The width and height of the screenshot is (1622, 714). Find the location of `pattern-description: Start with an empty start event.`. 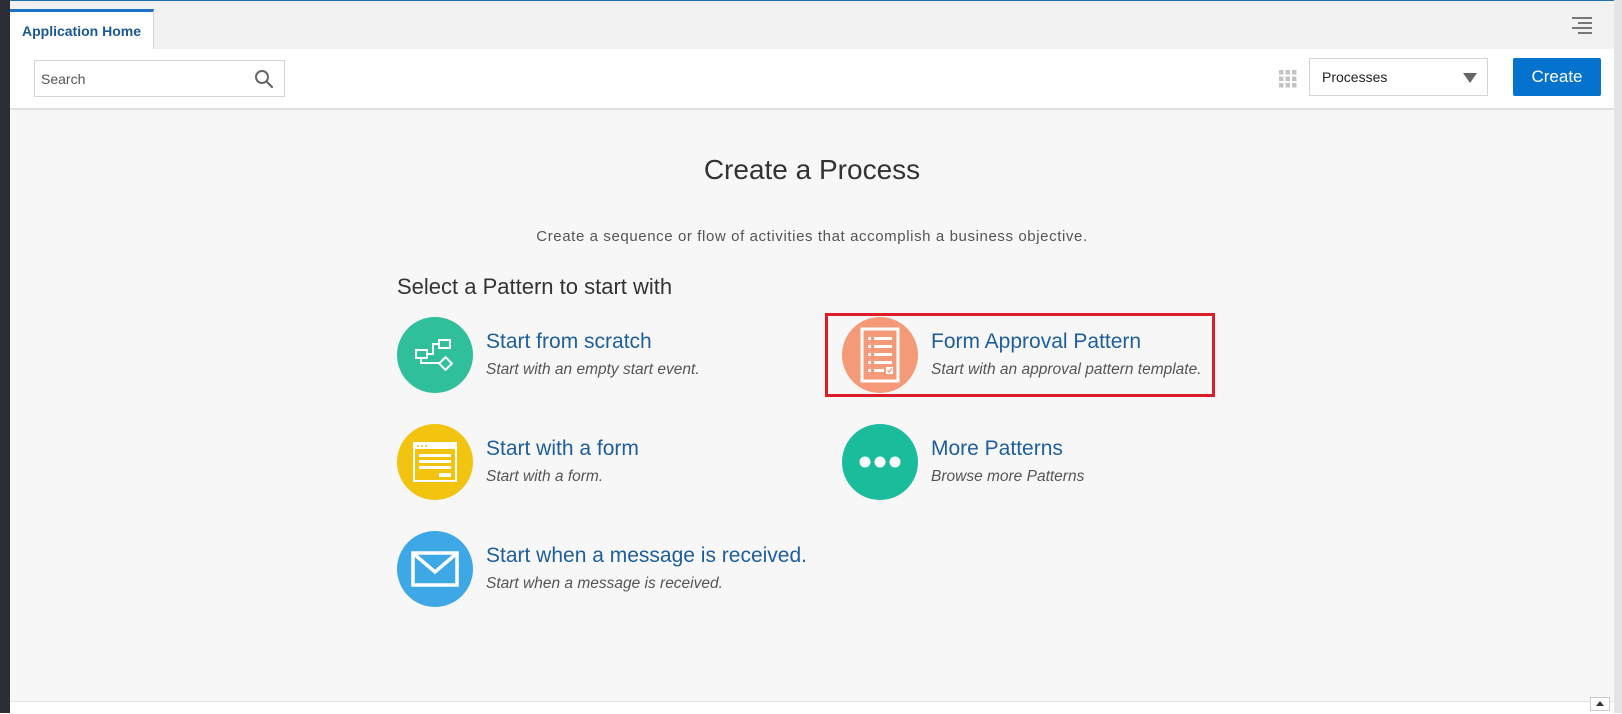

pattern-description: Start with an empty start event. is located at coordinates (593, 369).